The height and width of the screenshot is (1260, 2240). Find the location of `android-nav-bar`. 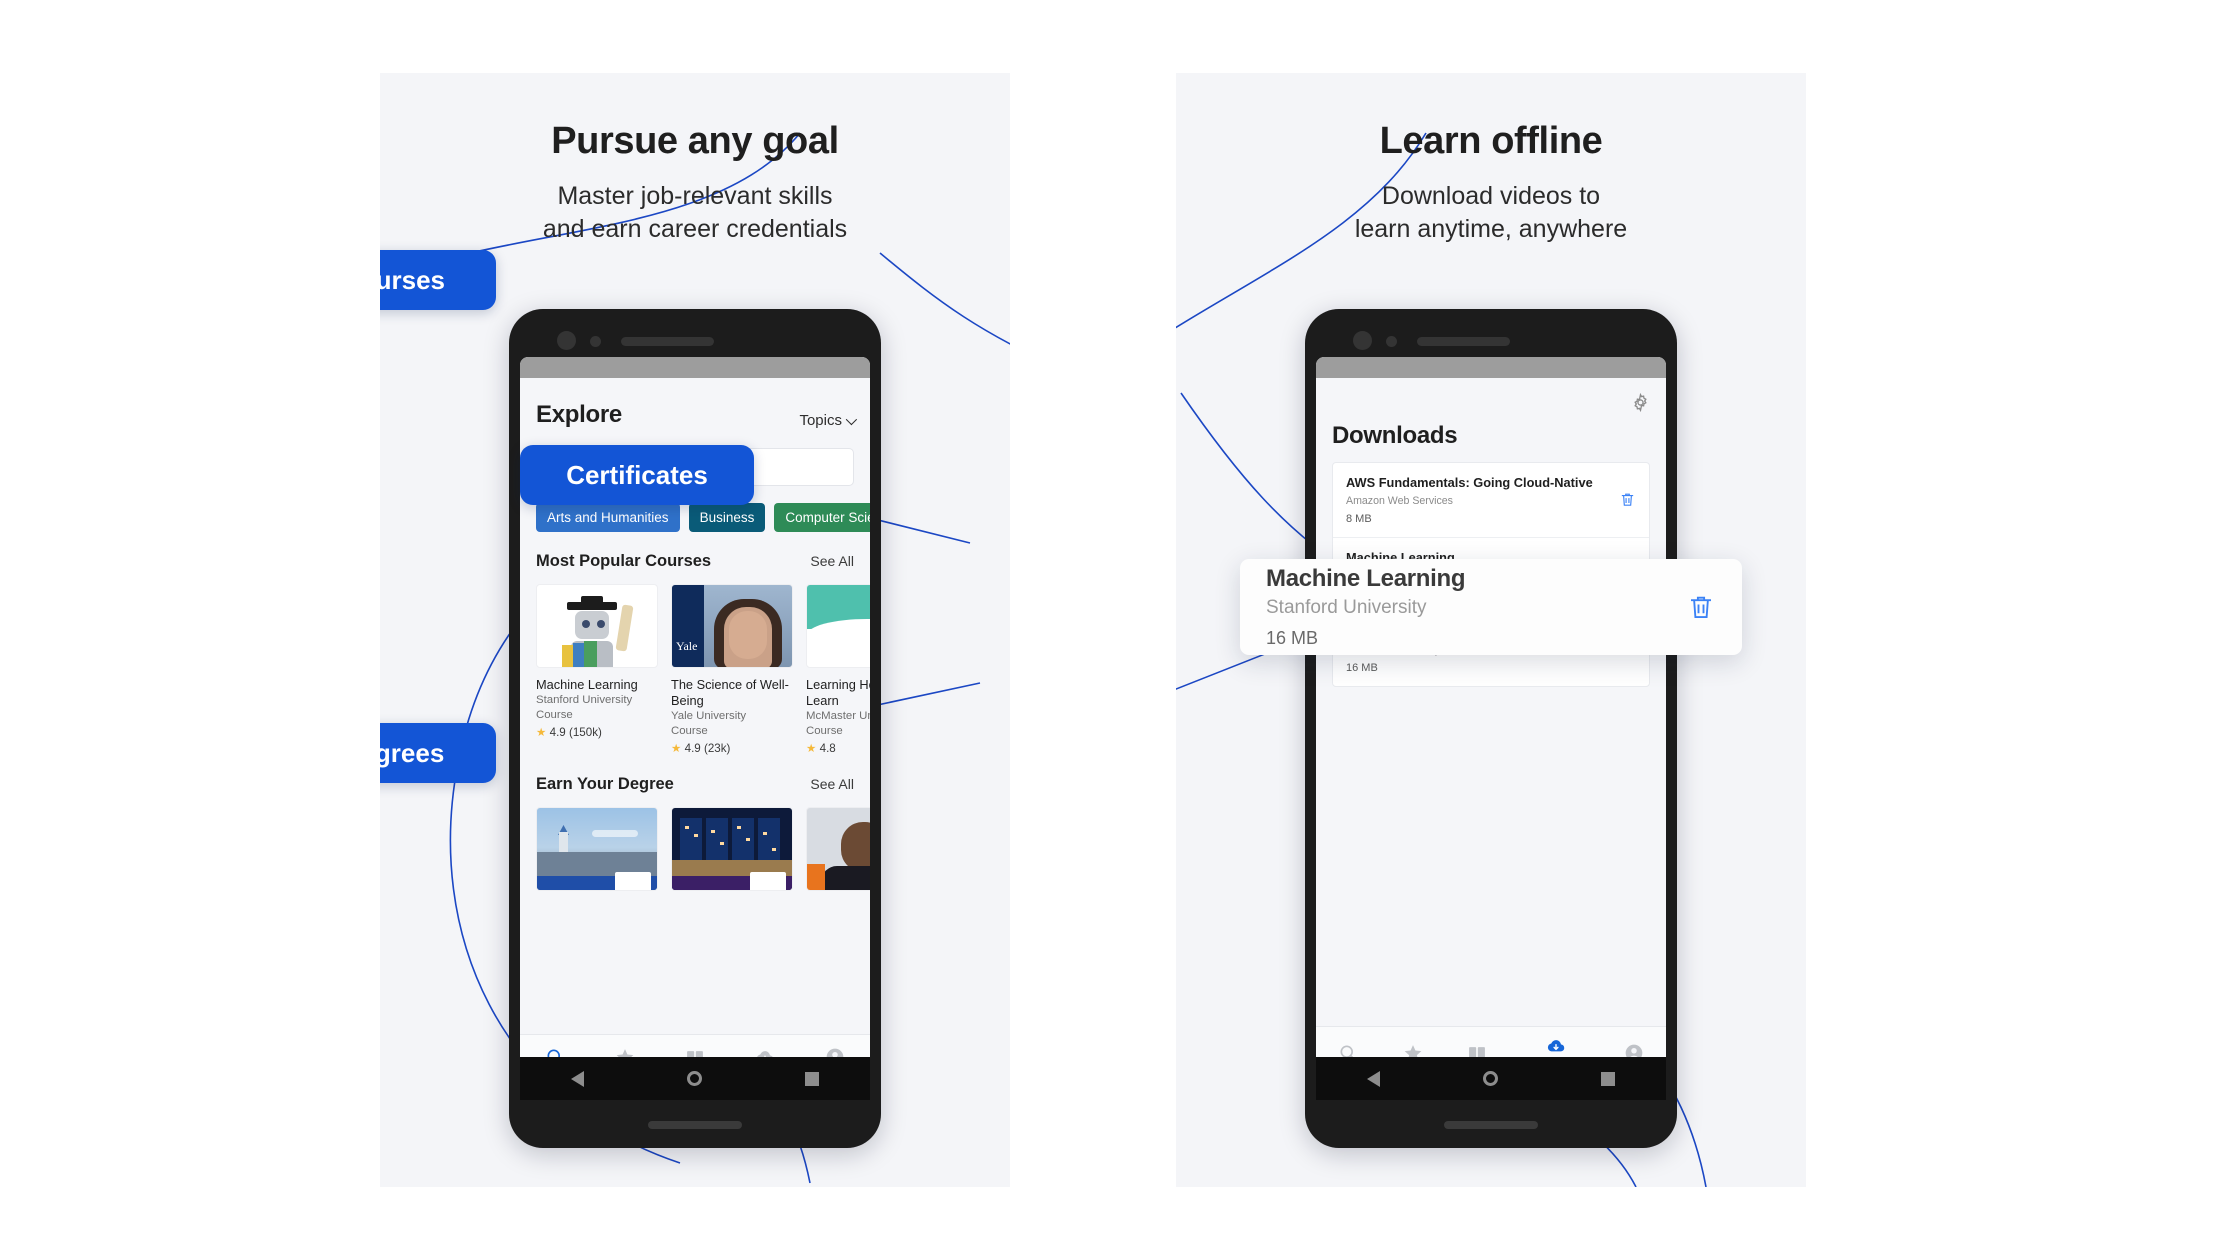

android-nav-bar is located at coordinates (1491, 1078).